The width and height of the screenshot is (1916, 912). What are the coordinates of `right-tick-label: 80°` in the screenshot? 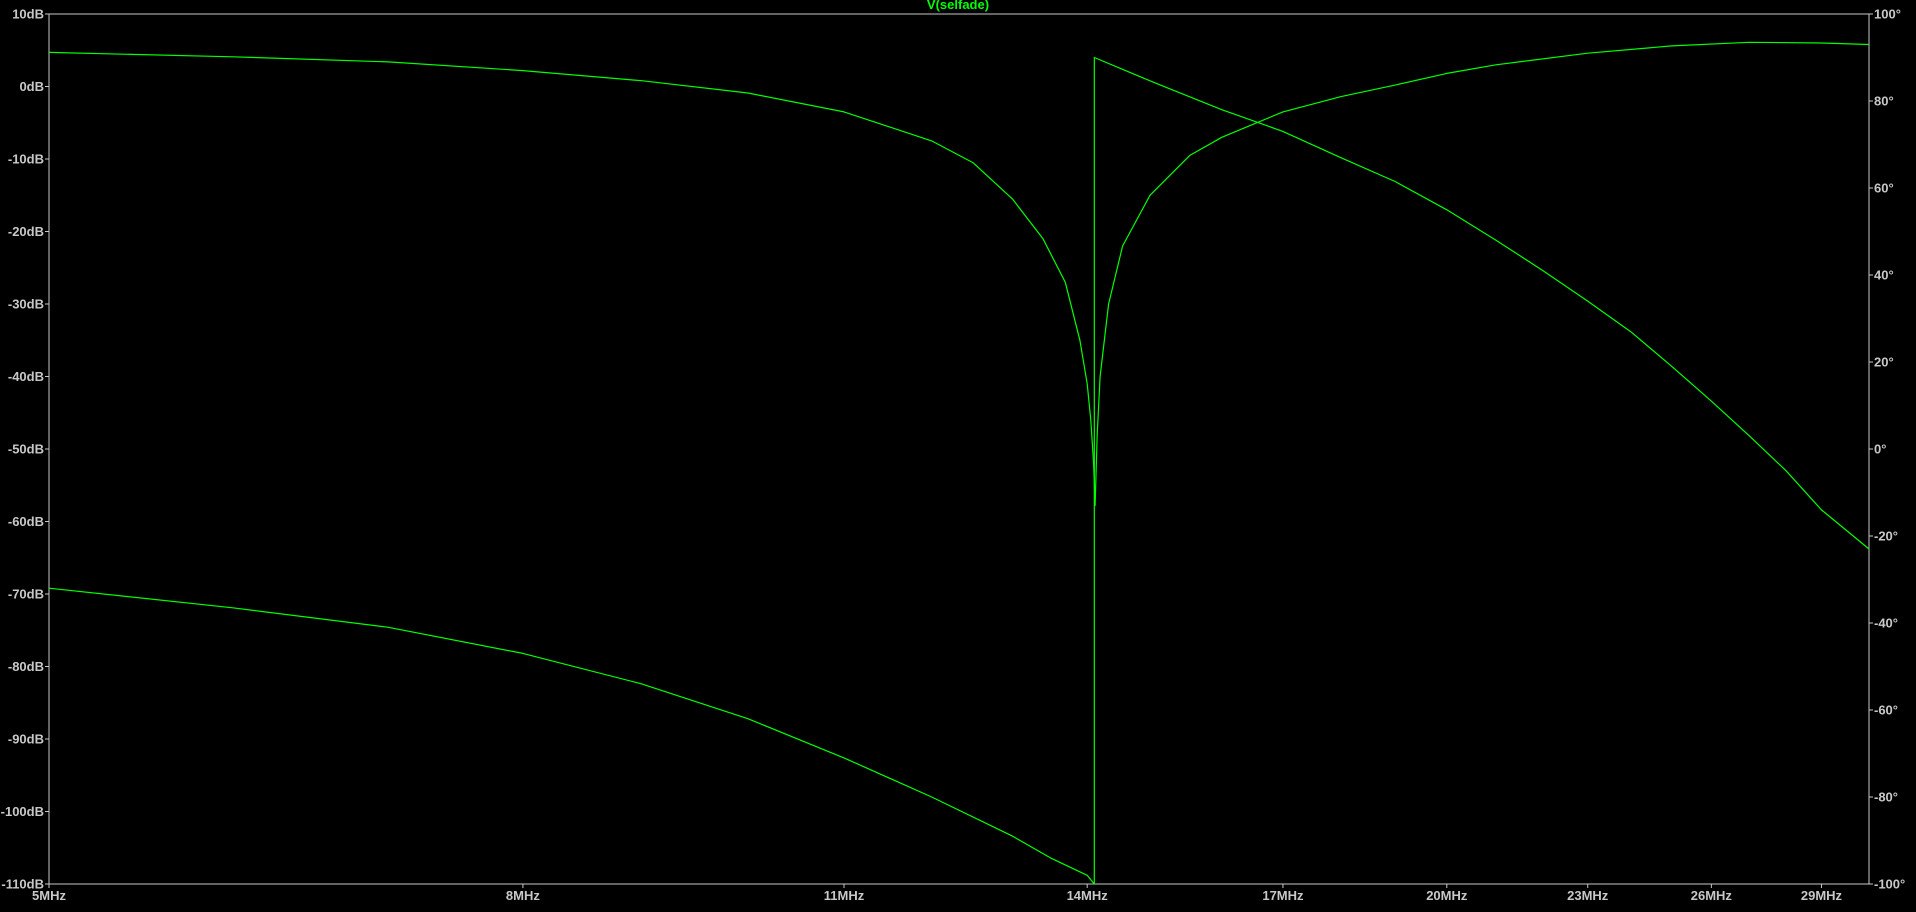 It's located at (1884, 101).